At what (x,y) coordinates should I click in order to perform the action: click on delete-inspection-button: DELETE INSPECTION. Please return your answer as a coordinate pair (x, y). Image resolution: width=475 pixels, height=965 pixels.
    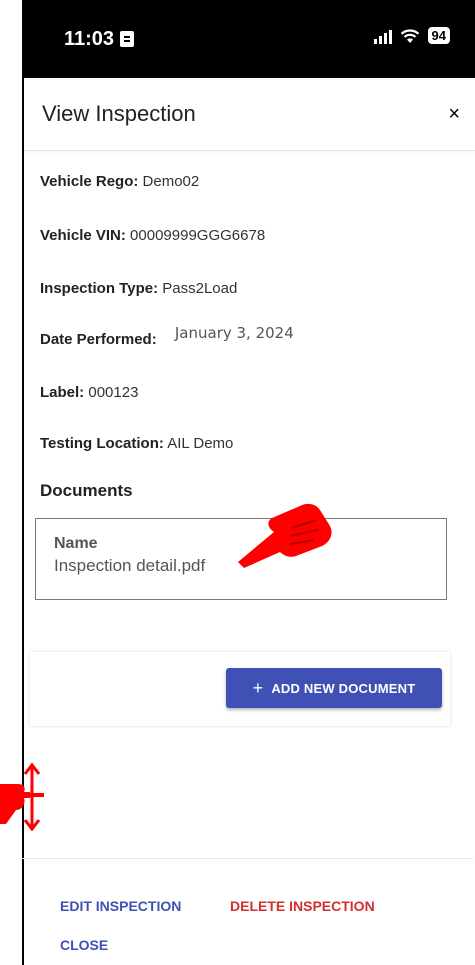
    Looking at the image, I should click on (302, 906).